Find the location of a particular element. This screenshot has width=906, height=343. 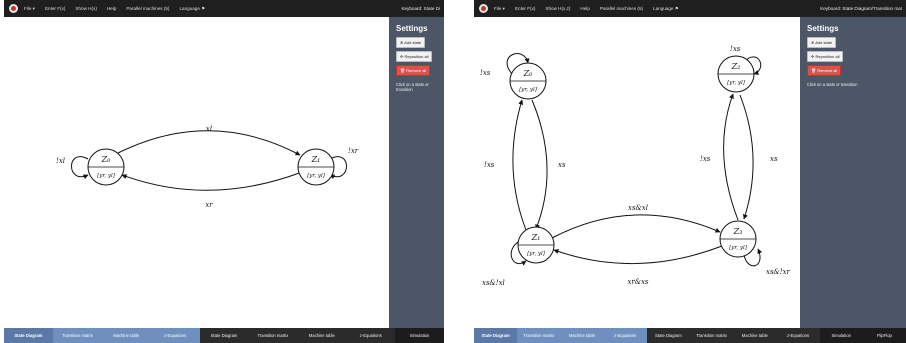

transition-z3-z2 is located at coordinates (731, 157).